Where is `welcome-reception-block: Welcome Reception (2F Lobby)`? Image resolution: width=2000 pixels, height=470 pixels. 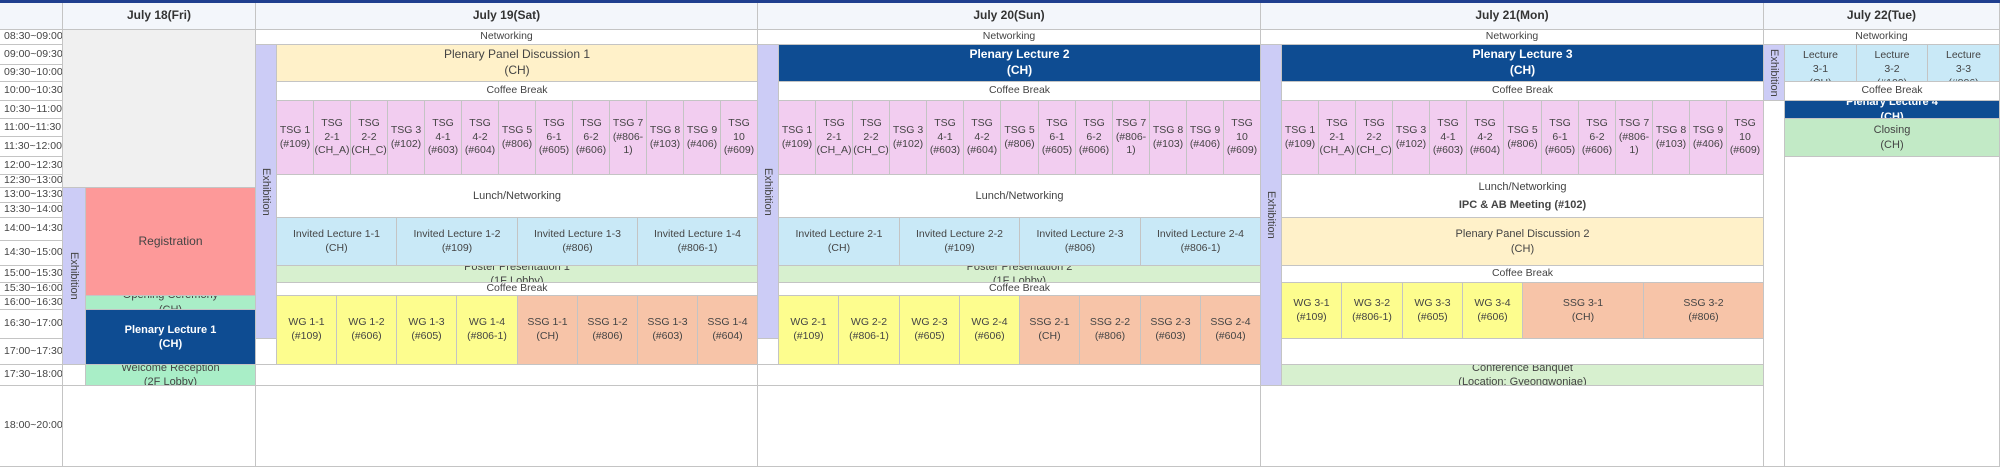 welcome-reception-block: Welcome Reception (2F Lobby) is located at coordinates (171, 375).